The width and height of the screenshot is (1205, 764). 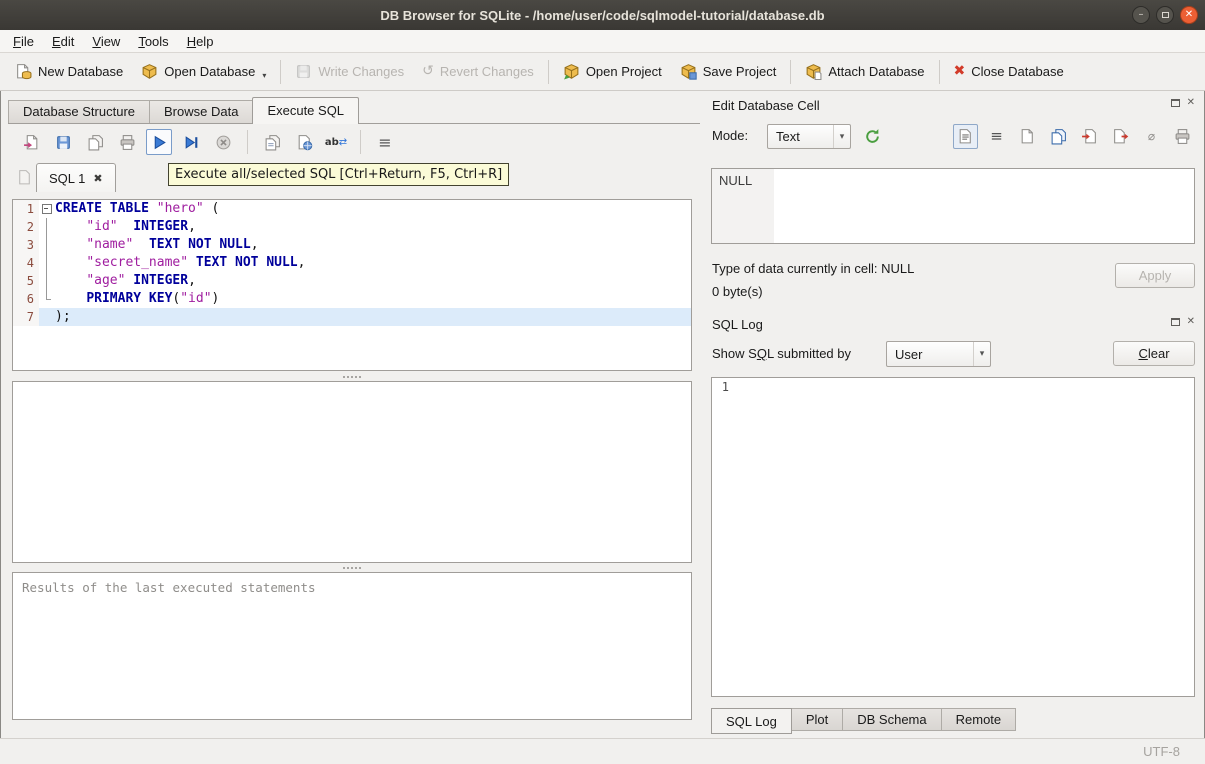 I want to click on open-in-editor-button, so click(x=1027, y=136).